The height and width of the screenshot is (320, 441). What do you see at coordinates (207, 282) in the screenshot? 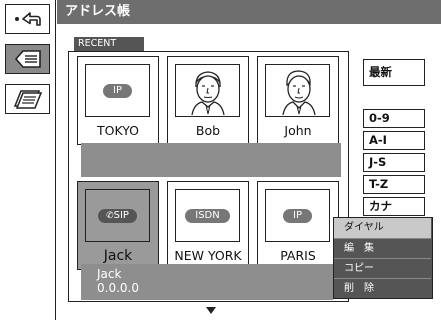
I see `contact-info-bar: Jack 0.0.0.0` at bounding box center [207, 282].